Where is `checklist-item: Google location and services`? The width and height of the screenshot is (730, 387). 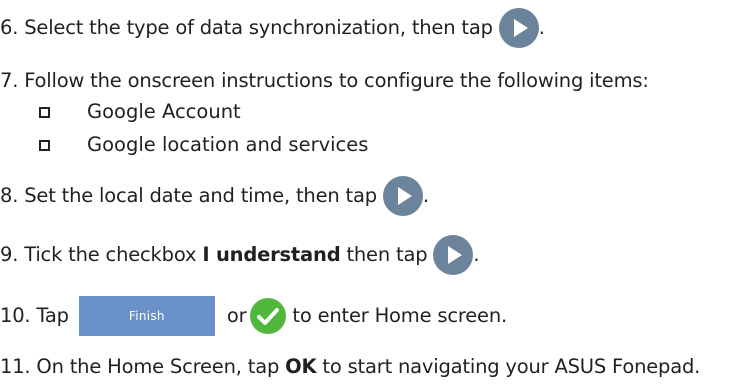
checklist-item: Google location and services is located at coordinates (203, 145).